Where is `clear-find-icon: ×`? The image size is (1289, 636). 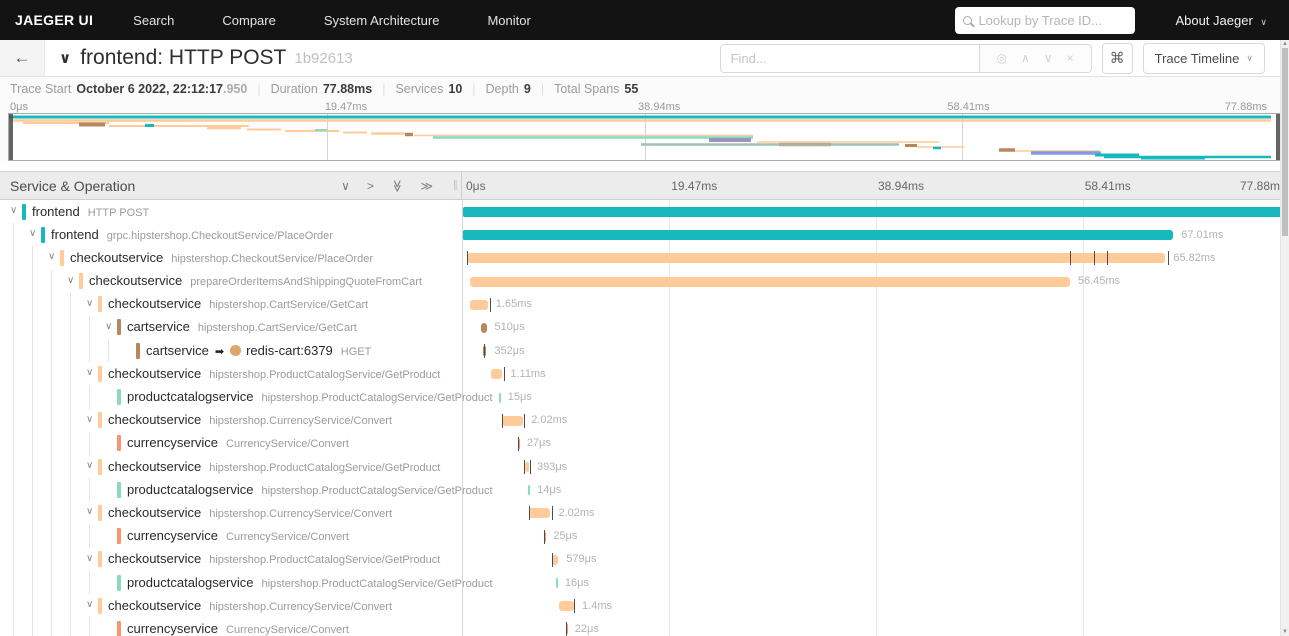
clear-find-icon: × is located at coordinates (1070, 58).